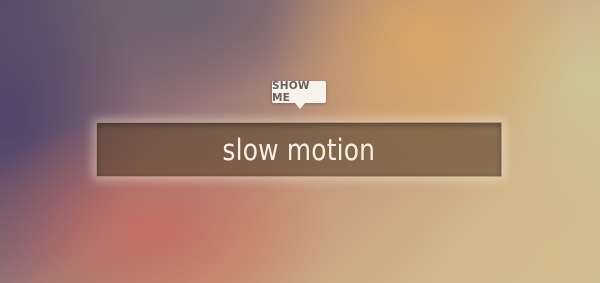 The width and height of the screenshot is (600, 283). What do you see at coordinates (291, 92) in the screenshot?
I see `show-me-label: SHOW ME` at bounding box center [291, 92].